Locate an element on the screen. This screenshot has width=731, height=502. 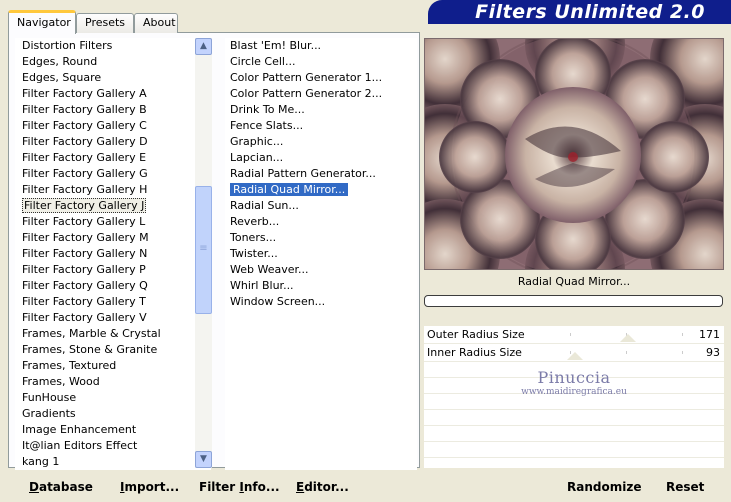
category-item: It@lian Editors Effect is located at coordinates (113, 446).